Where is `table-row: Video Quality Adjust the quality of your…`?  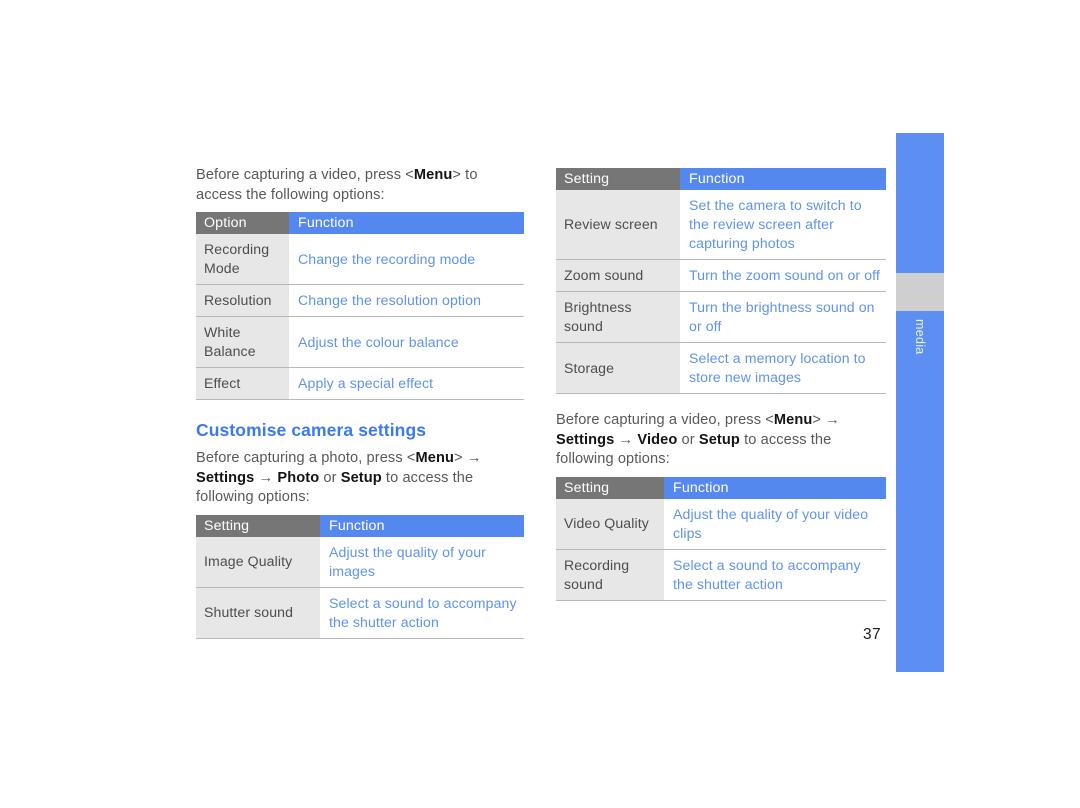 table-row: Video Quality Adjust the quality of your… is located at coordinates (721, 524).